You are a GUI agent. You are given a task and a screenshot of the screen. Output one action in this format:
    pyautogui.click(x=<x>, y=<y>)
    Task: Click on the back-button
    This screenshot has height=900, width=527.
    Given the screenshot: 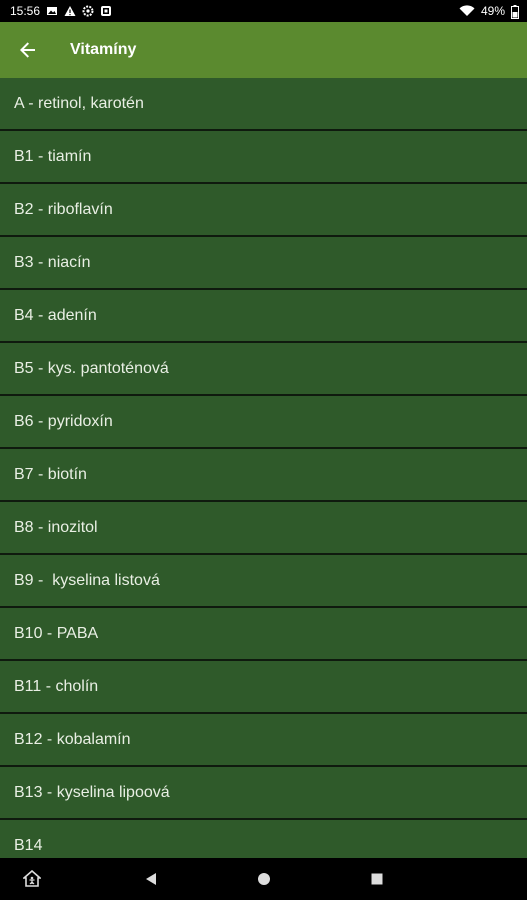 What is the action you would take?
    pyautogui.click(x=28, y=50)
    